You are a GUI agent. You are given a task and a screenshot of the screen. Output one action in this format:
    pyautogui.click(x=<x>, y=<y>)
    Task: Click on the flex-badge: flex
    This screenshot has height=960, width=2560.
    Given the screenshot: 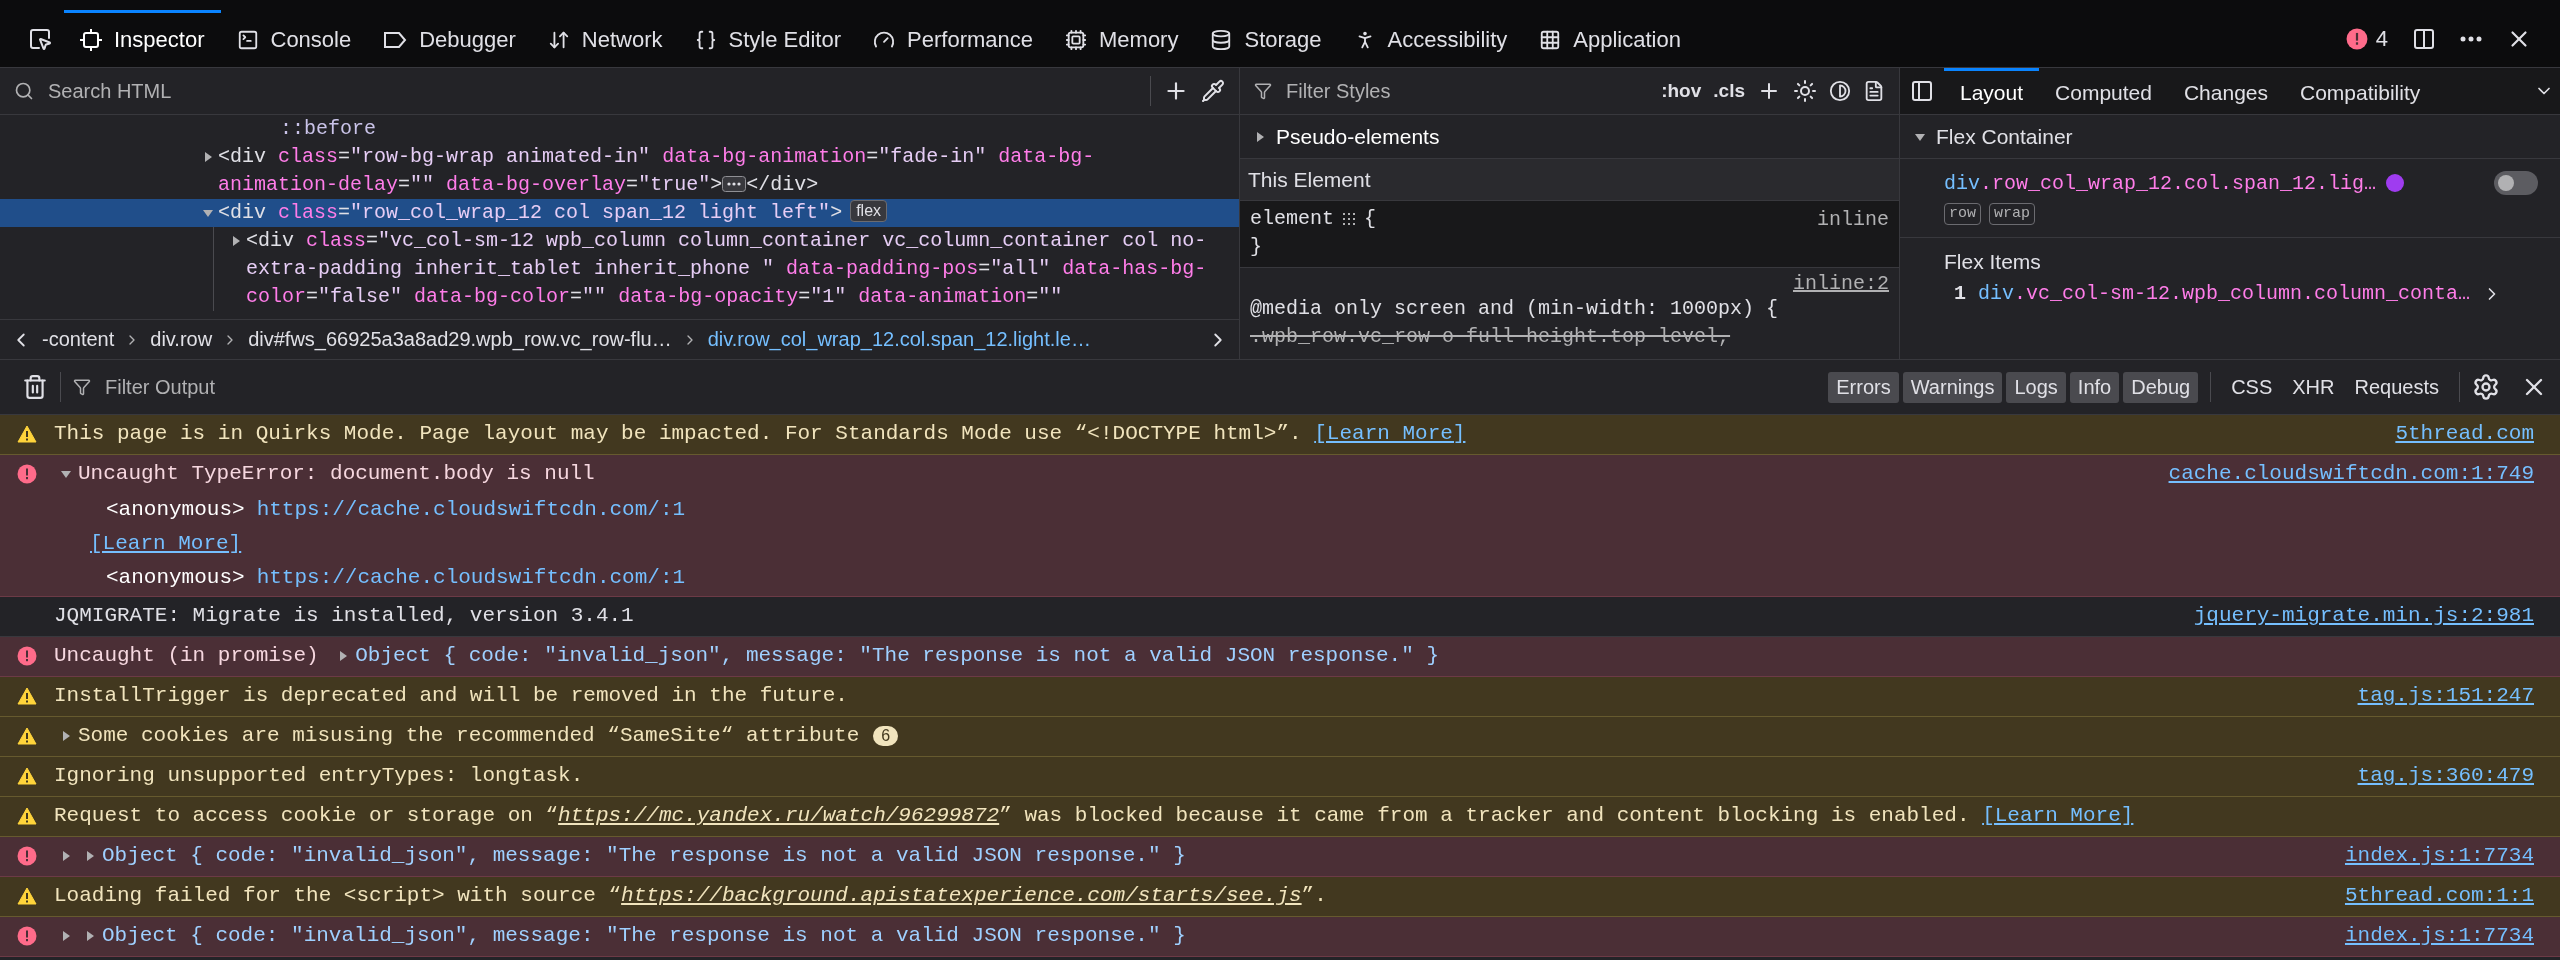 What is the action you would take?
    pyautogui.click(x=869, y=211)
    